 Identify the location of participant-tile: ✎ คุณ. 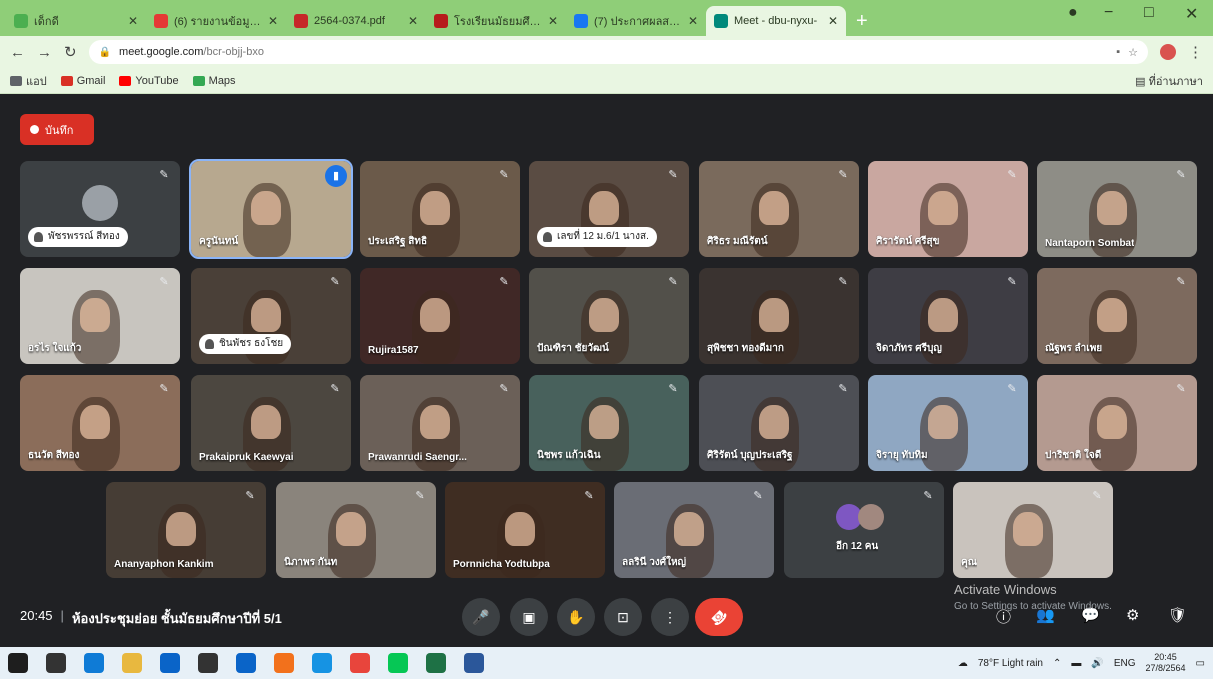
(1033, 530).